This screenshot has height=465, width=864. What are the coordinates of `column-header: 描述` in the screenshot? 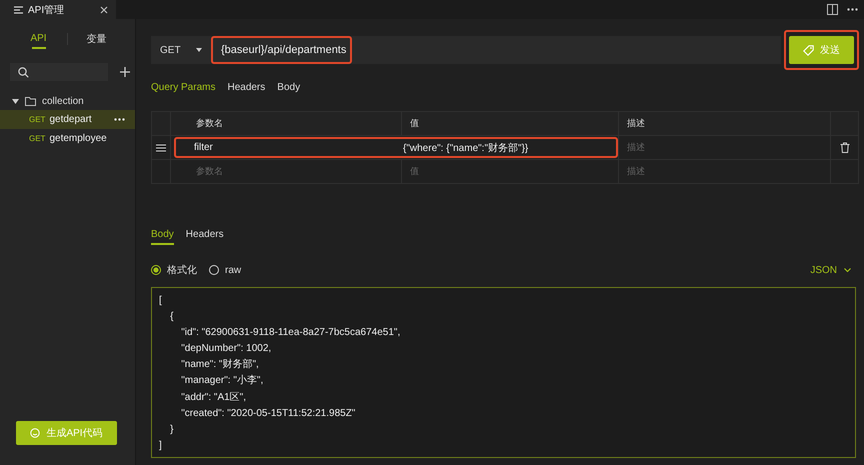 It's located at (725, 123).